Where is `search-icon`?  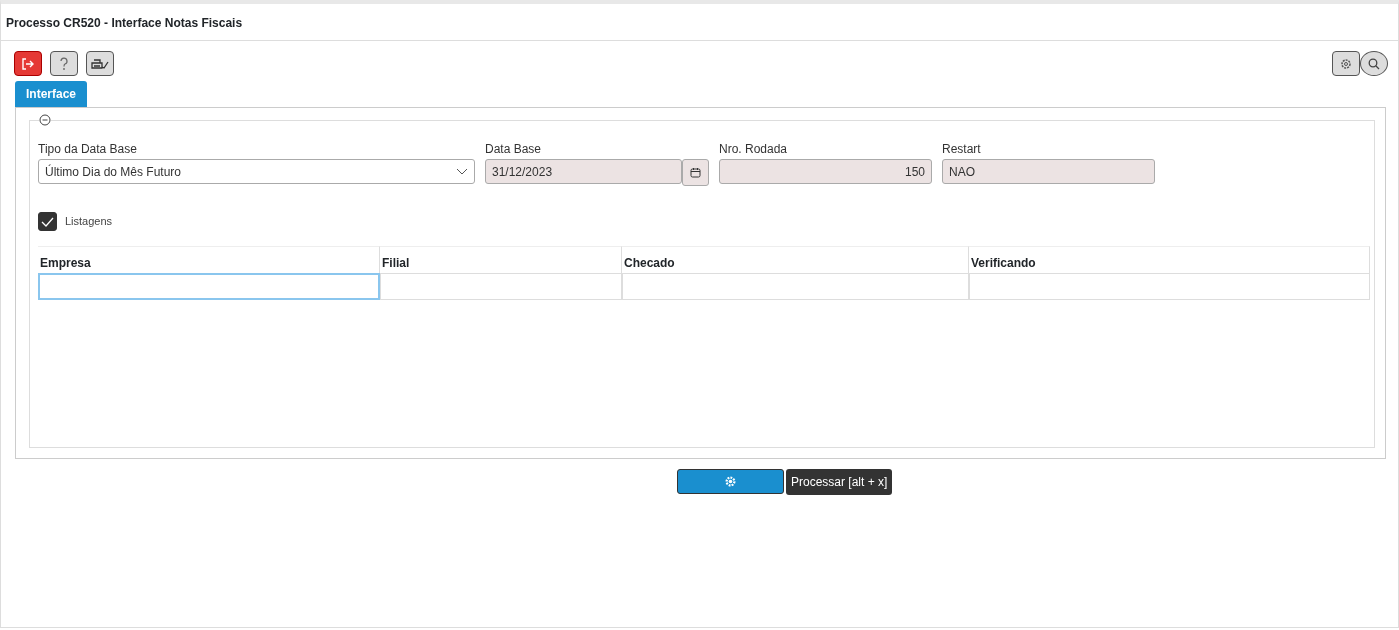 search-icon is located at coordinates (1374, 63).